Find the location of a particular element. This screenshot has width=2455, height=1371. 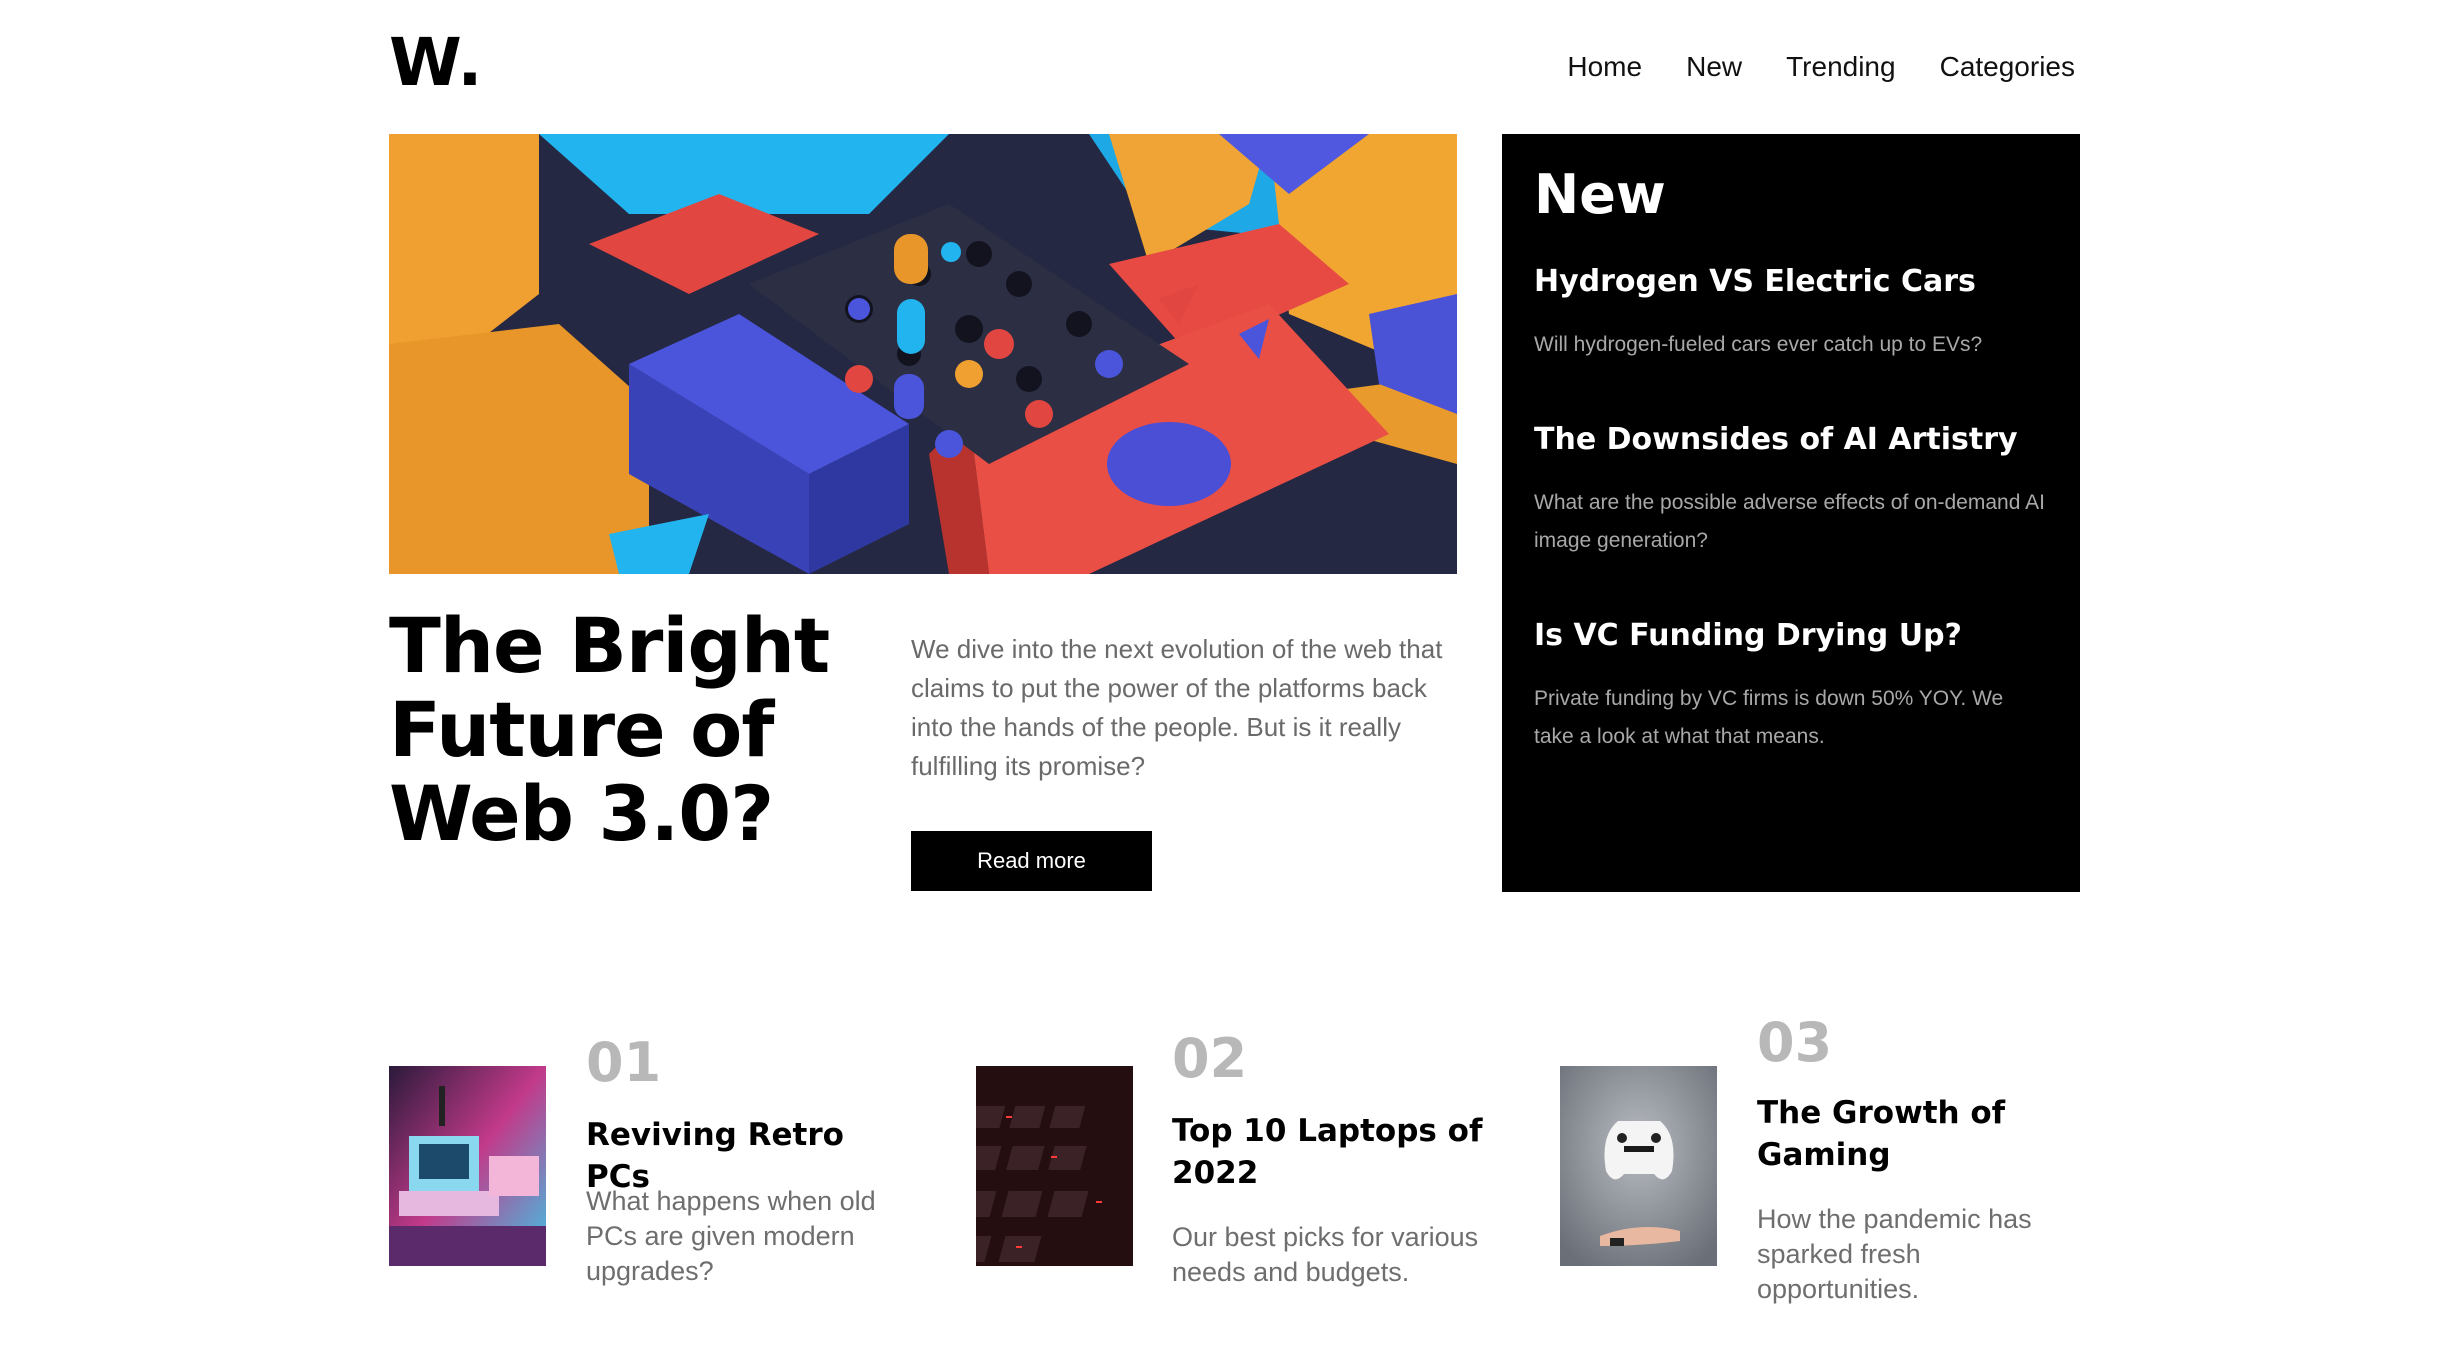

article-title: The Growth of Gaming is located at coordinates (1922, 1134).